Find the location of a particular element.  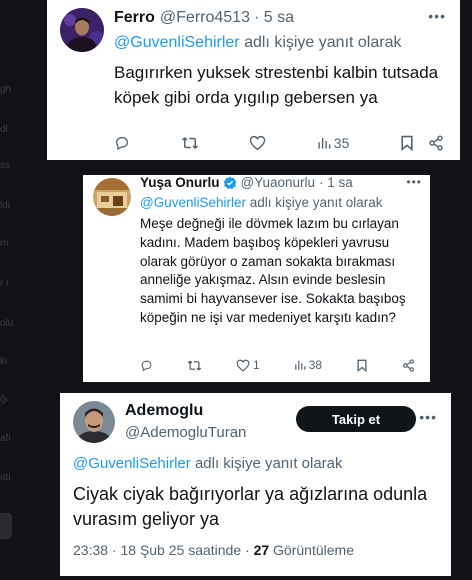

views-count: 27 is located at coordinates (261, 550).